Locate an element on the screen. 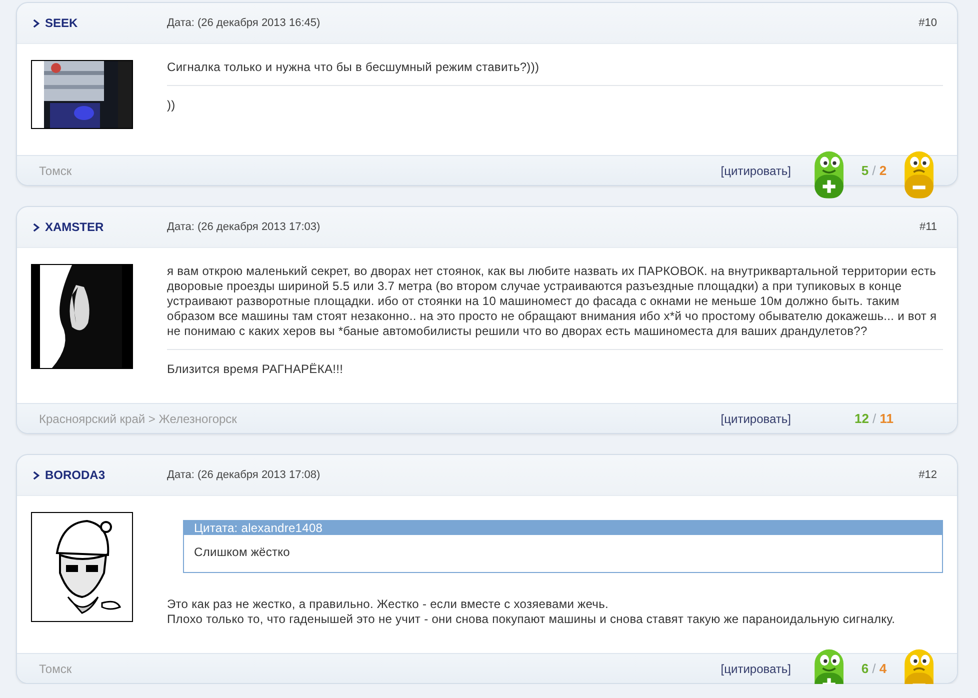 The image size is (978, 698). vote-score: 6 / 4 is located at coordinates (874, 668).